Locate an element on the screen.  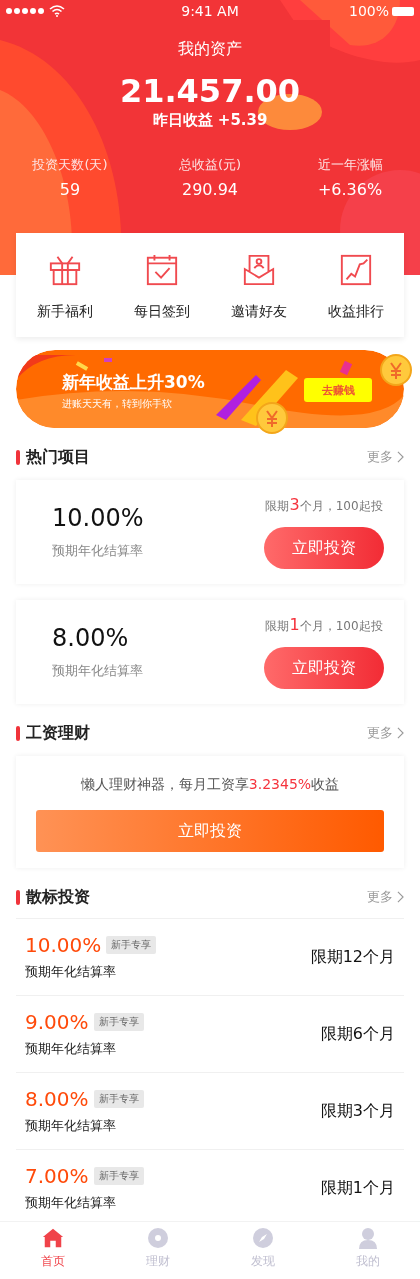
shortcut-label: 每日签到 is located at coordinates (161, 312).